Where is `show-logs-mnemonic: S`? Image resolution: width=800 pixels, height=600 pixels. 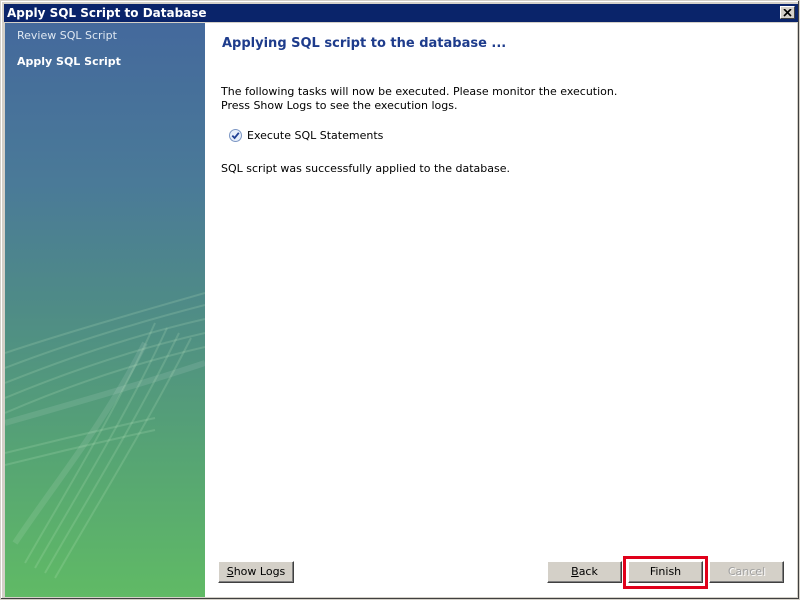 show-logs-mnemonic: S is located at coordinates (230, 571).